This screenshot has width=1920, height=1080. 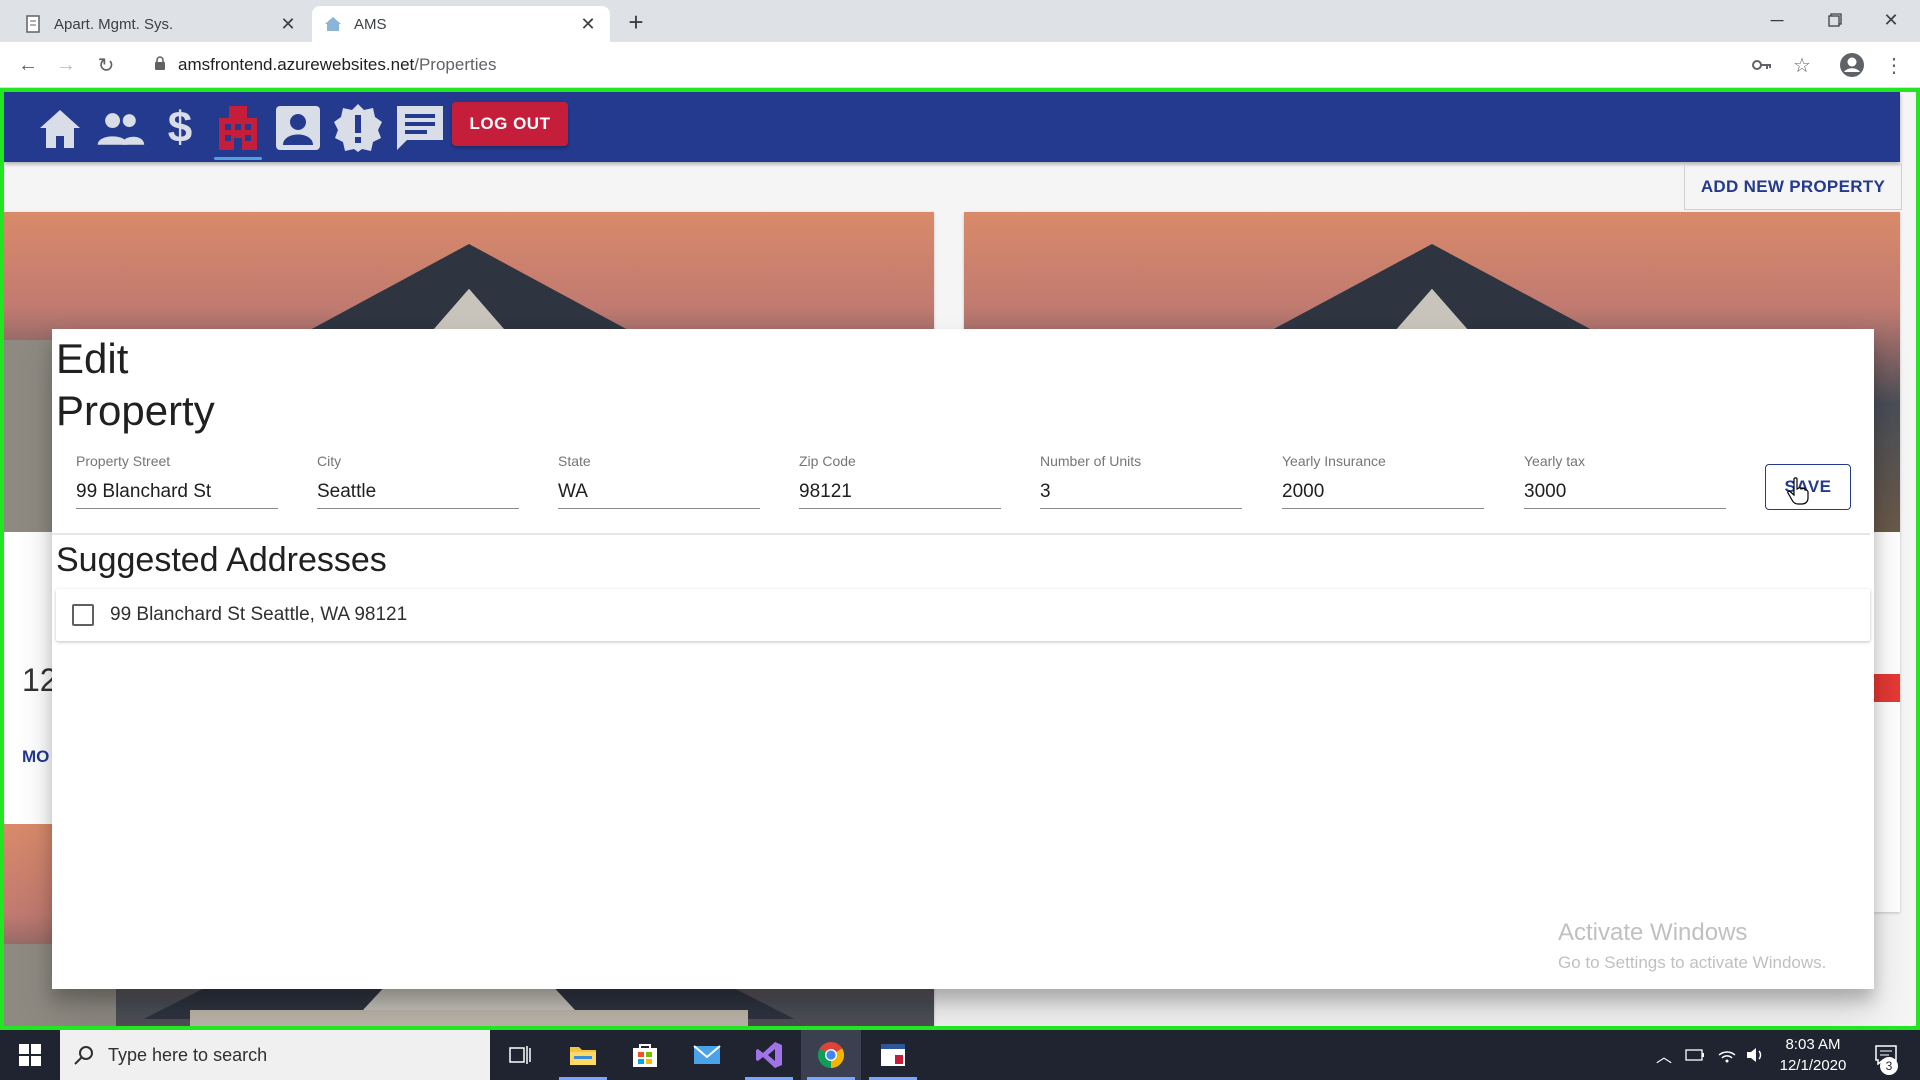 I want to click on units-field: Number of Units, so click(x=1141, y=481).